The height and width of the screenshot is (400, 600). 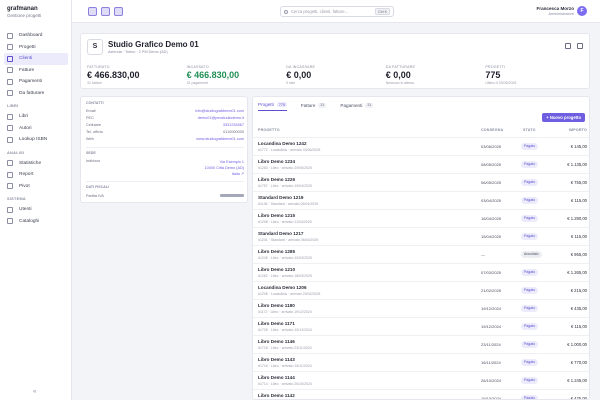 I want to click on sidebar-item-utenti: Utenti, so click(x=36, y=210).